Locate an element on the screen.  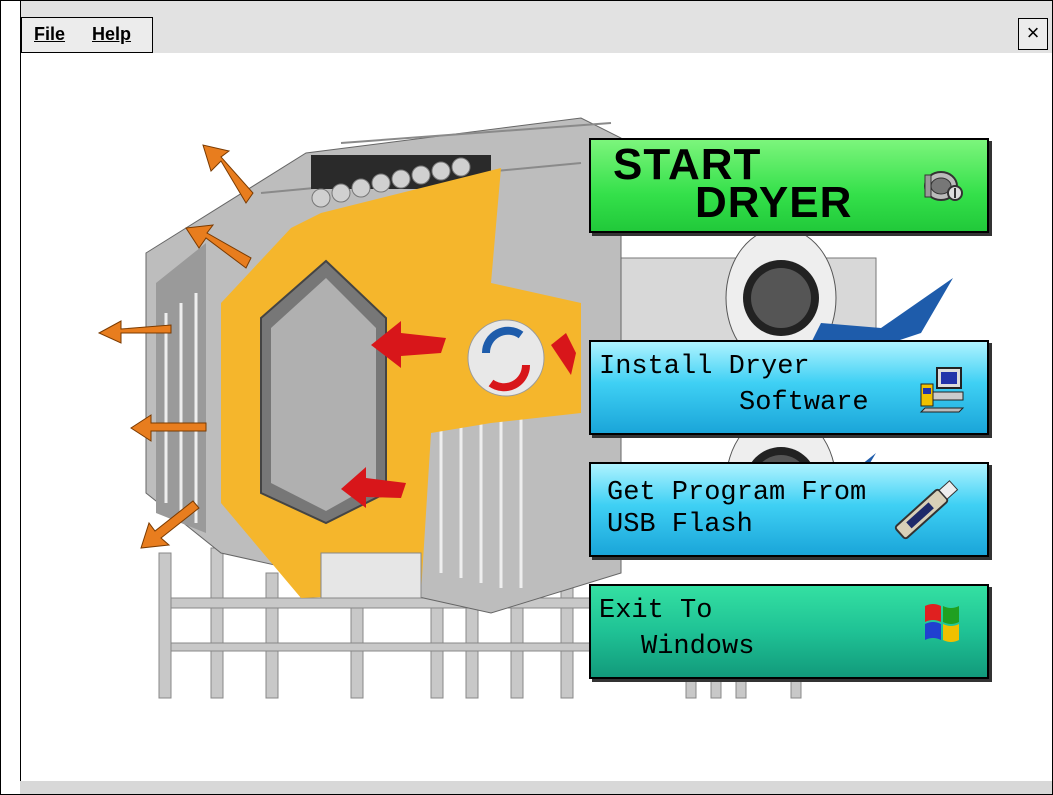
start-dryer-label-line2: DRYER is located at coordinates (774, 202).